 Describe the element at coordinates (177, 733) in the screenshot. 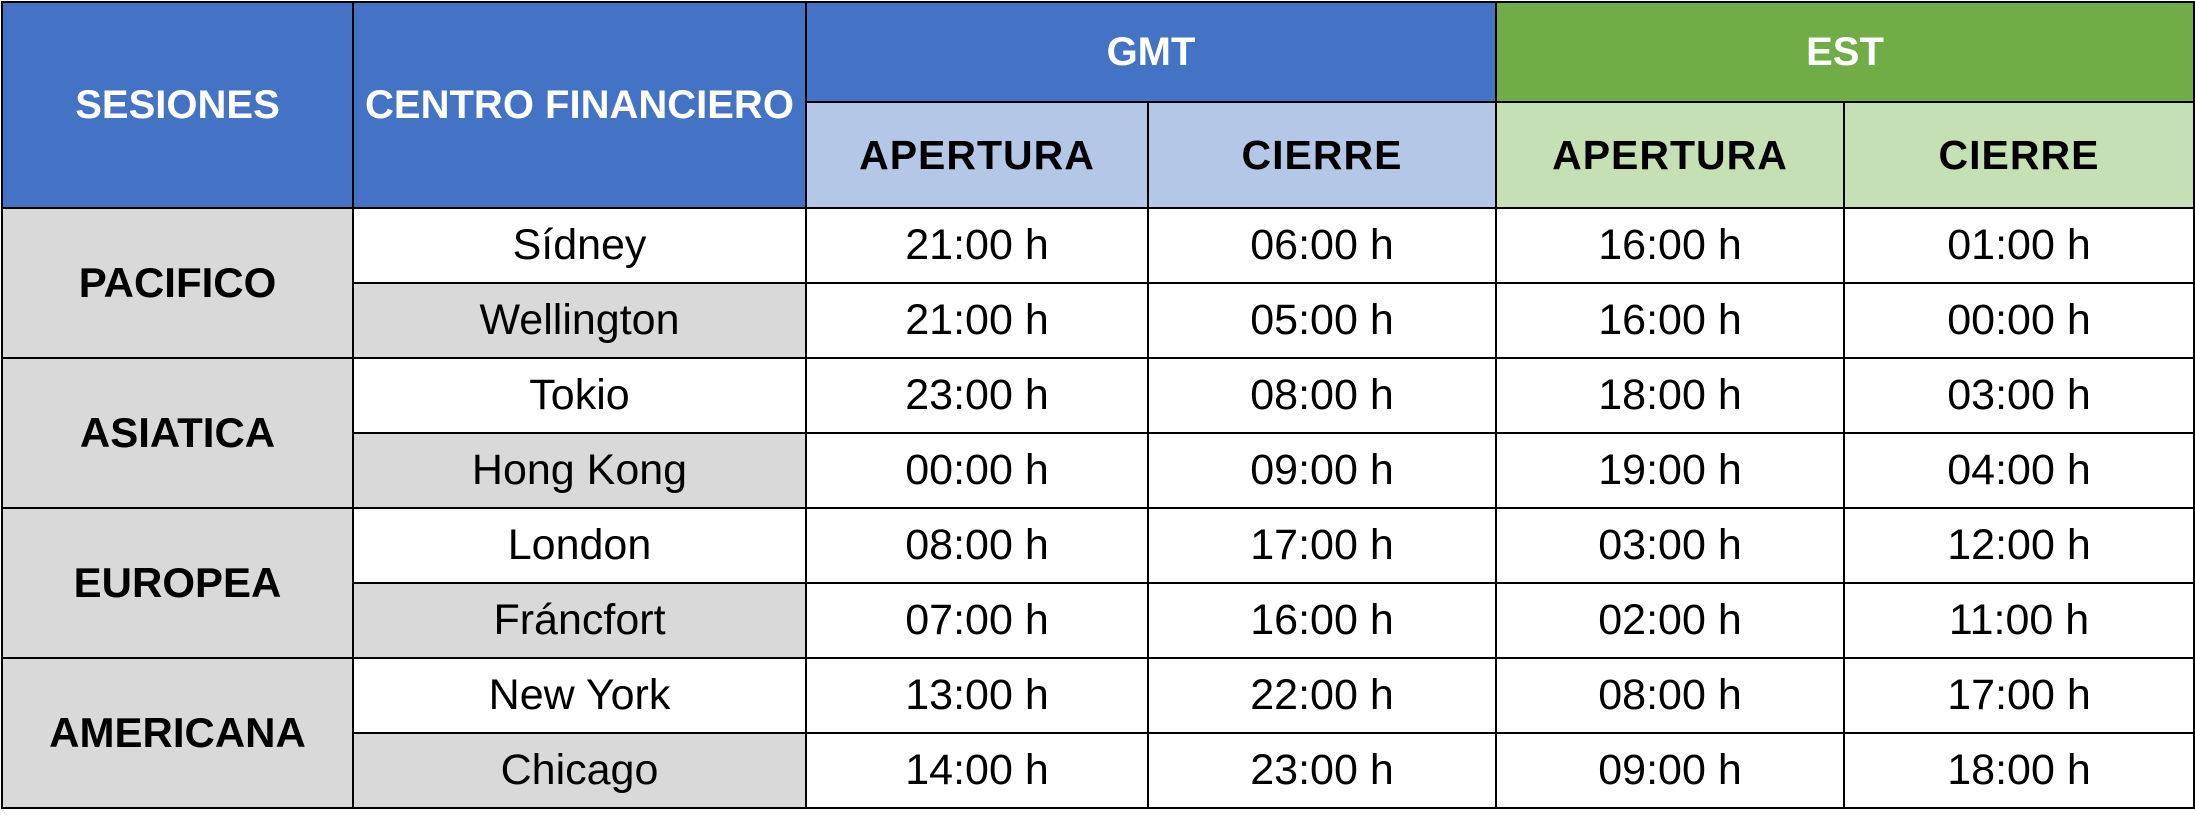

I see `session-label: AMERICANA` at that location.